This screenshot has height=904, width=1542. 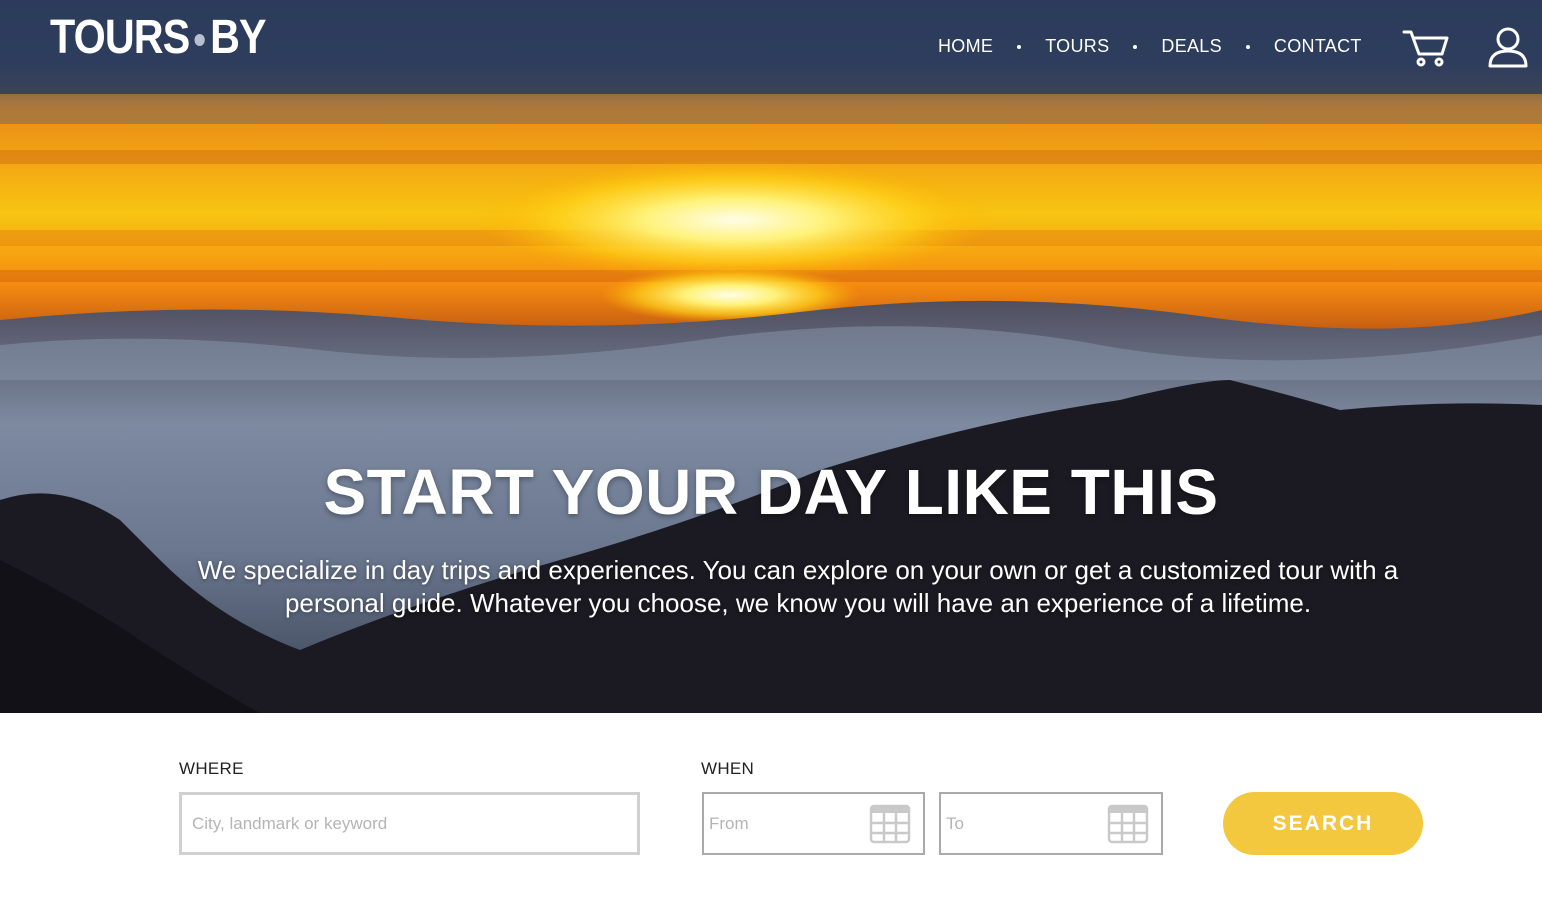 What do you see at coordinates (965, 46) in the screenshot?
I see `nav-item-home: HOME` at bounding box center [965, 46].